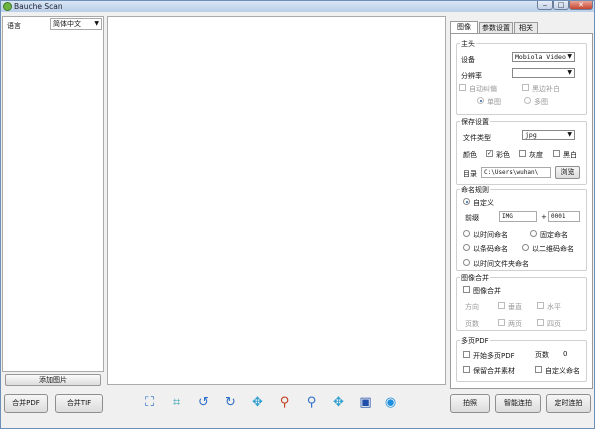 This screenshot has height=429, width=595. Describe the element at coordinates (483, 89) in the screenshot. I see `auto-crop-label: 自动纠偏` at that location.